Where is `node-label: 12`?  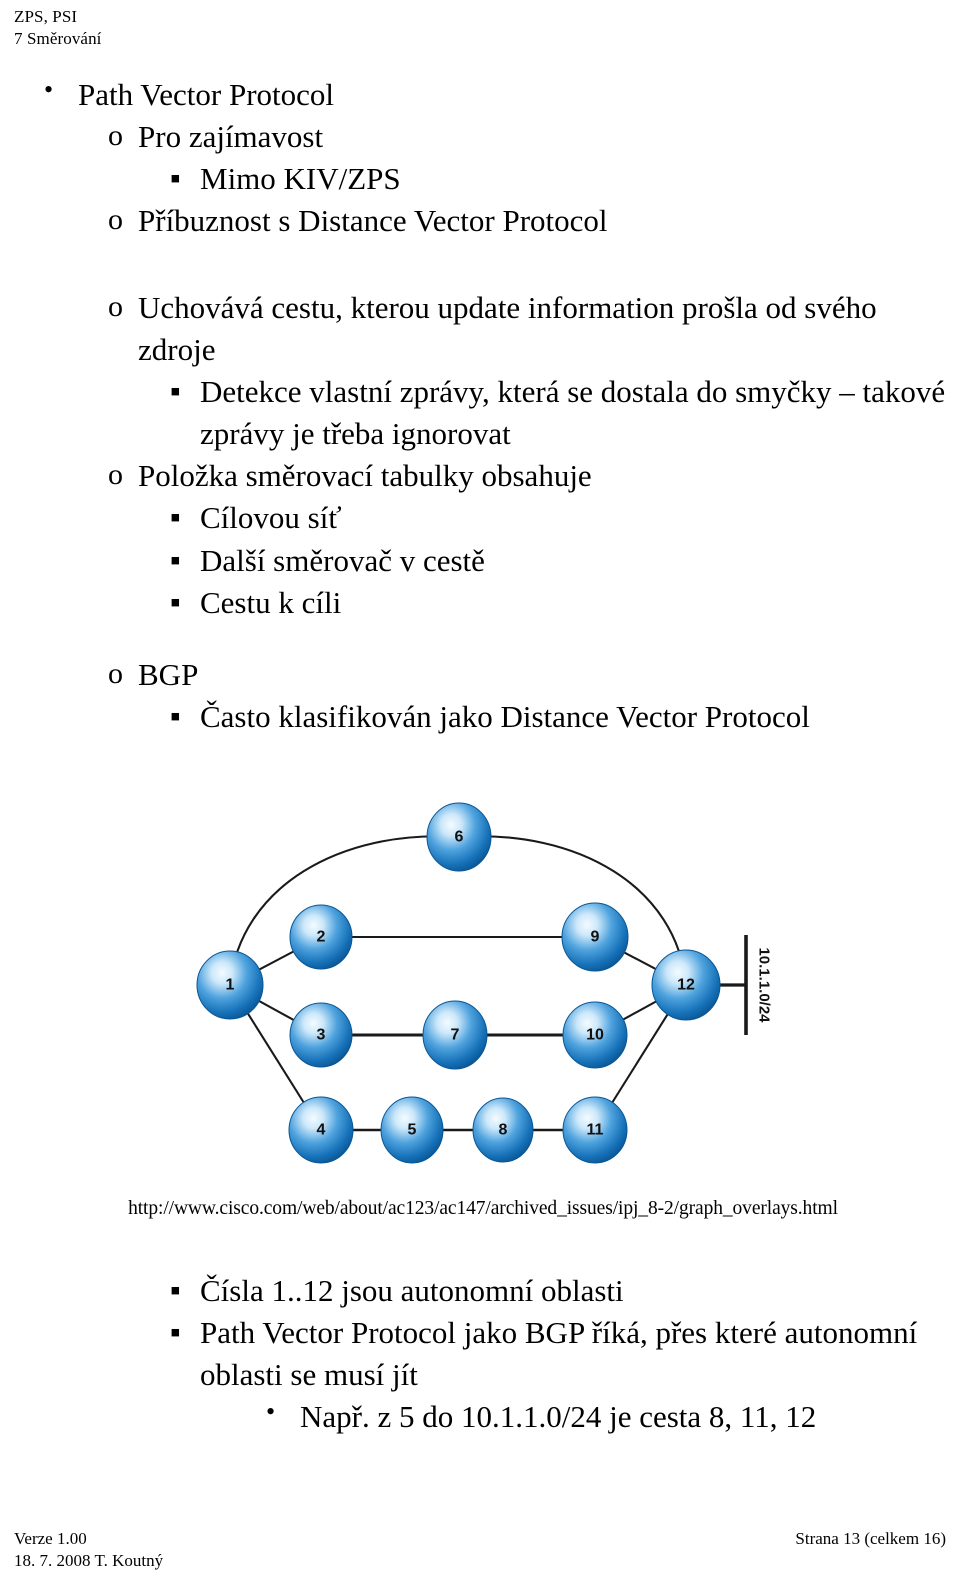
node-label: 12 is located at coordinates (686, 985).